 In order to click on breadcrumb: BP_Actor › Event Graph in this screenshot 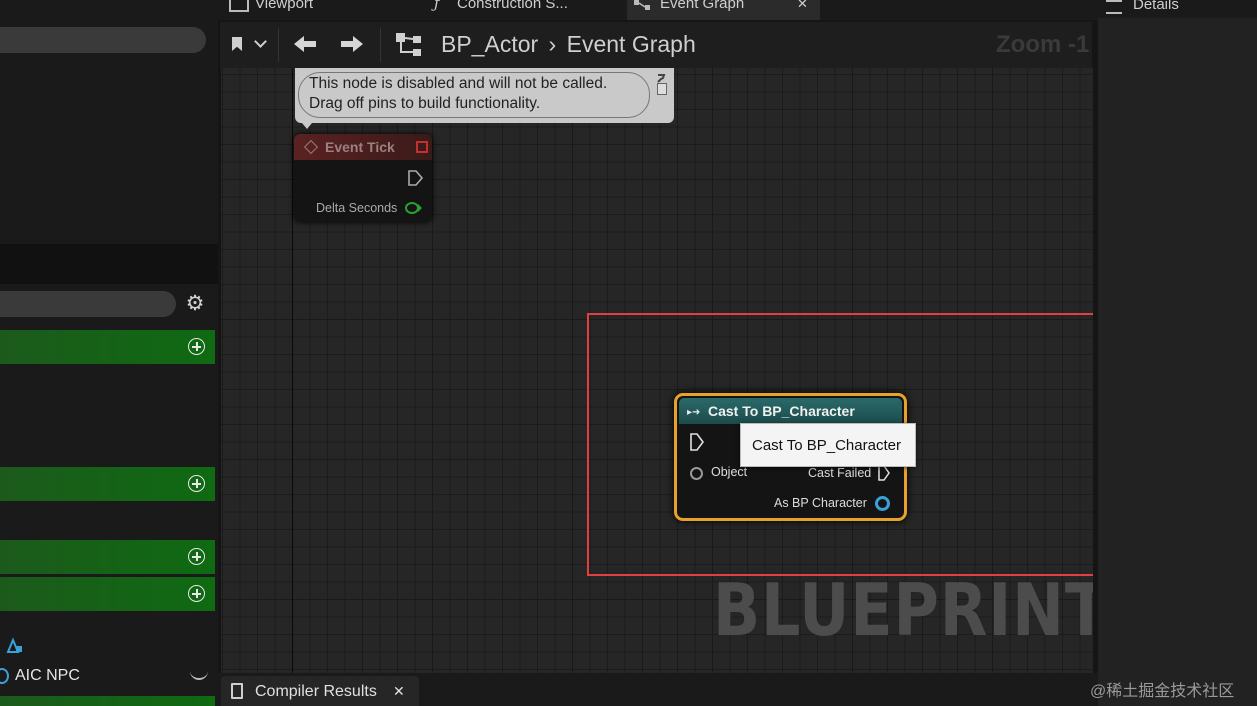, I will do `click(568, 44)`.